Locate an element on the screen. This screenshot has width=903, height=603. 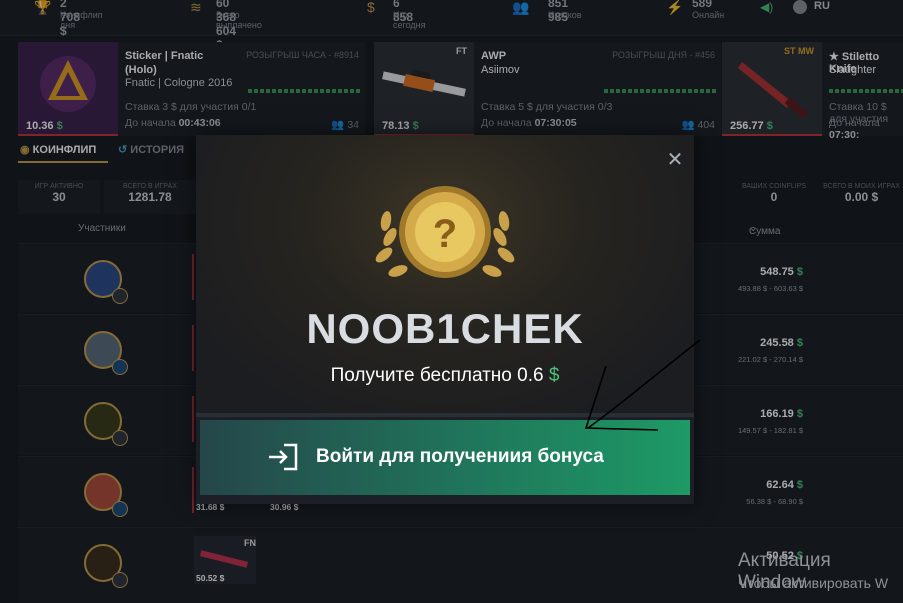
button-label: Войти для получениия бонуса is located at coordinates (460, 456).